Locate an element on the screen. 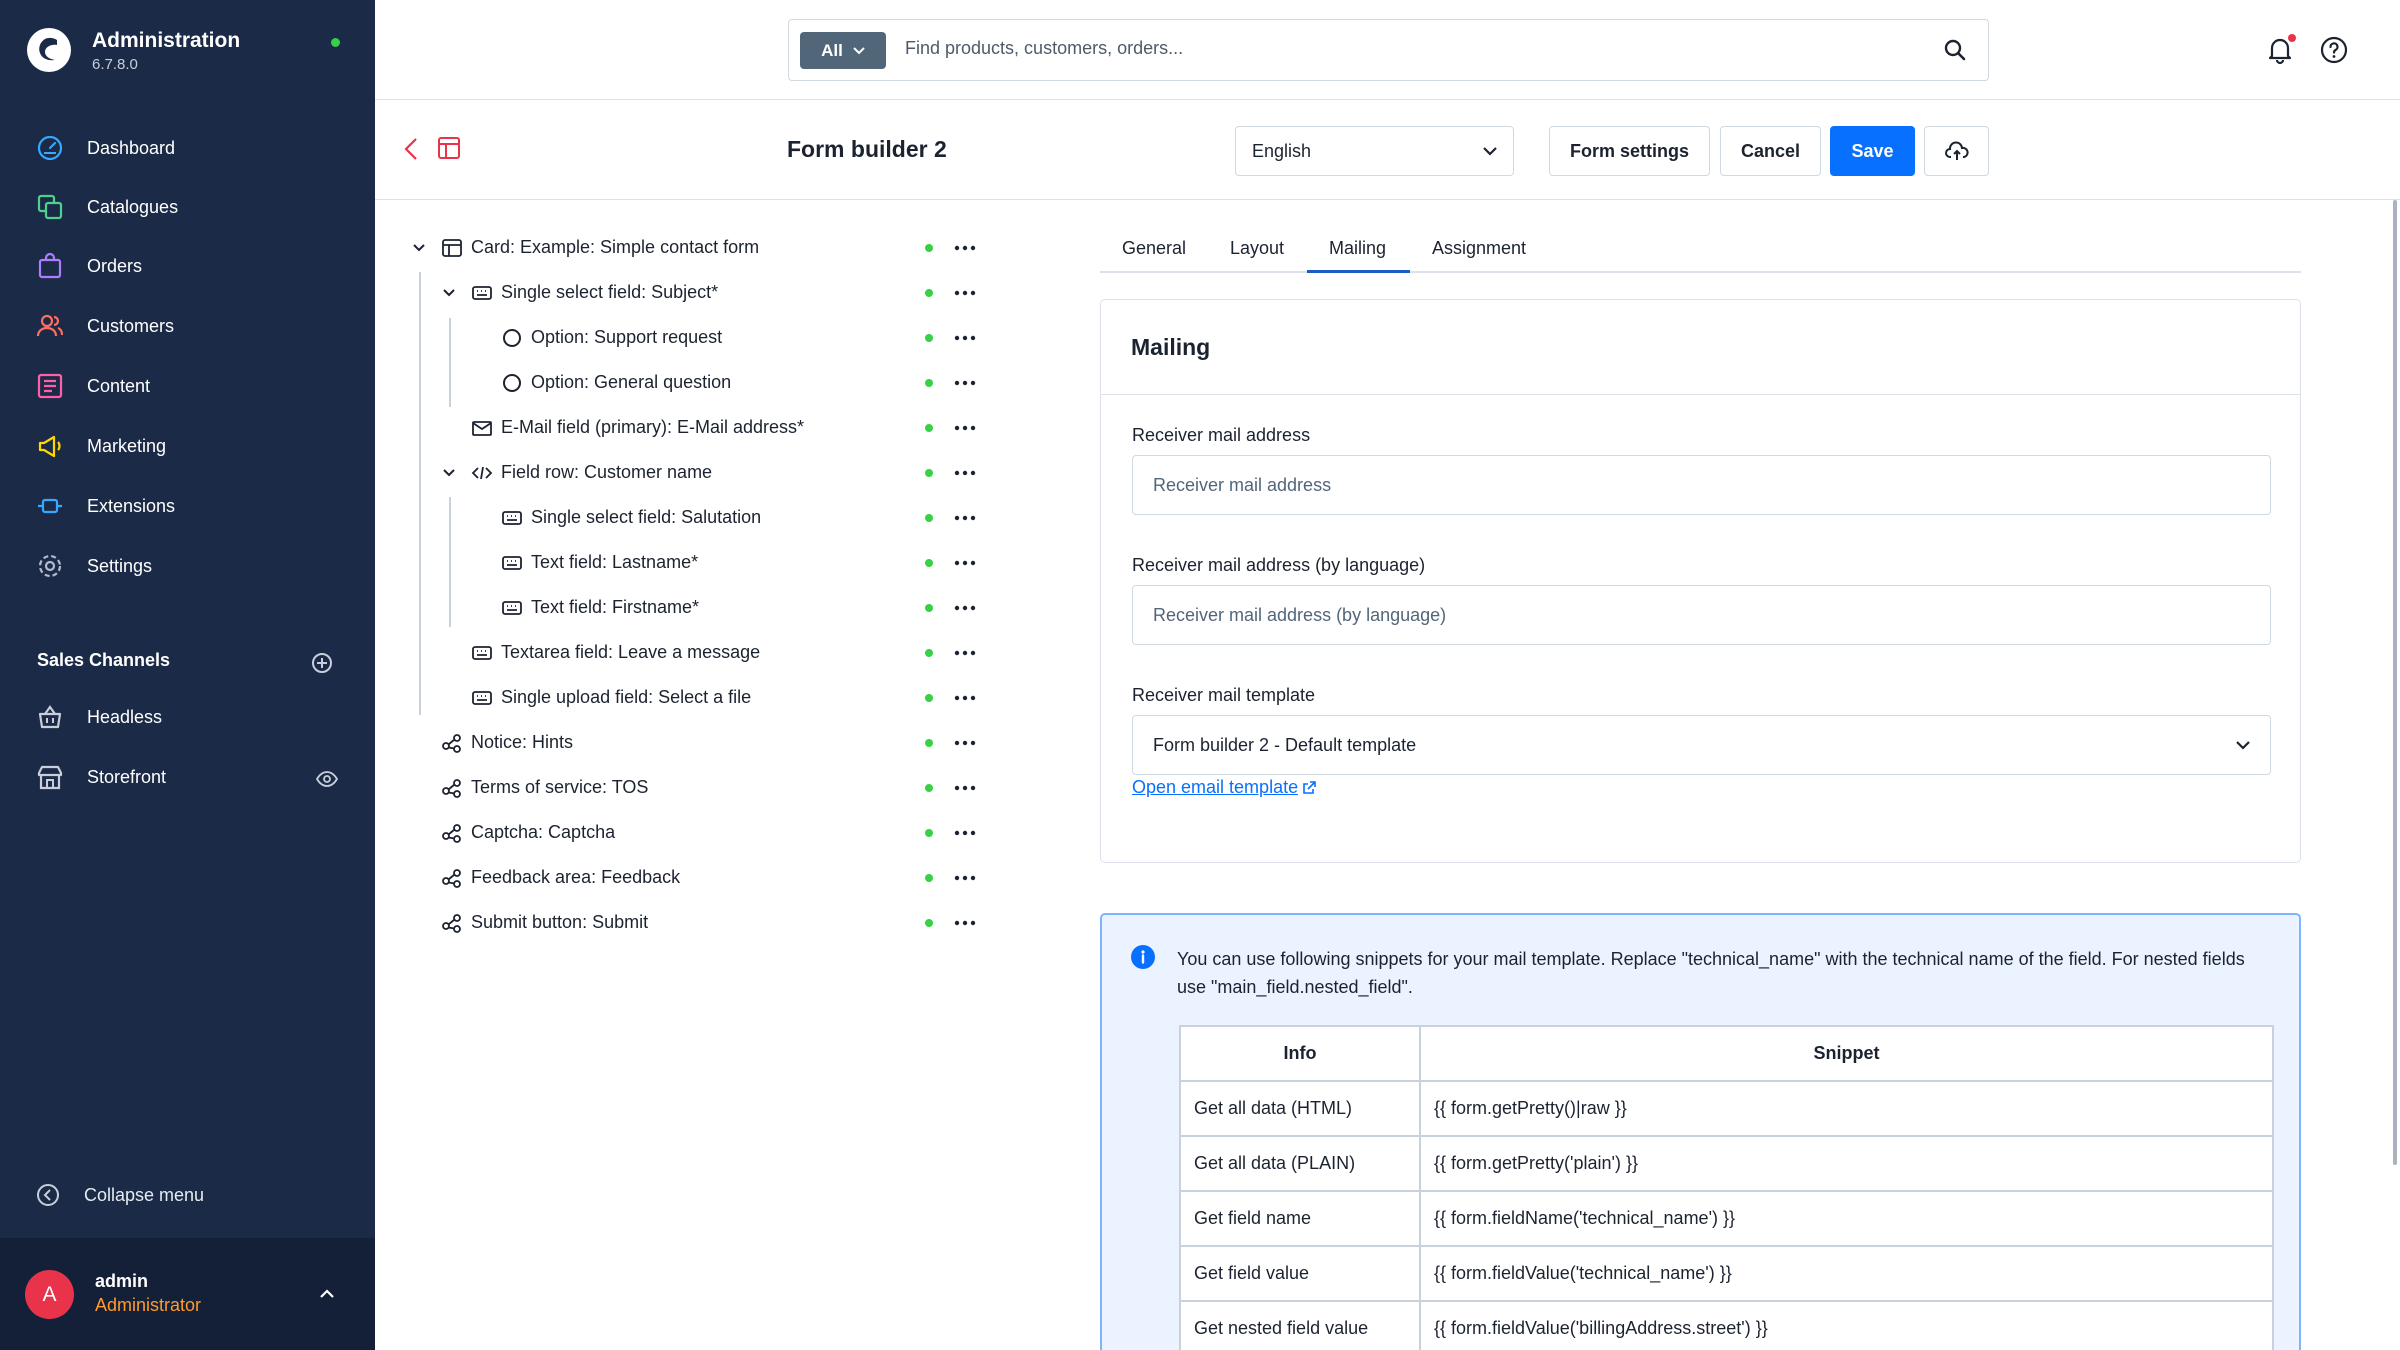 This screenshot has height=1350, width=2400. tree-item-element: Captcha is located at coordinates (528, 832).